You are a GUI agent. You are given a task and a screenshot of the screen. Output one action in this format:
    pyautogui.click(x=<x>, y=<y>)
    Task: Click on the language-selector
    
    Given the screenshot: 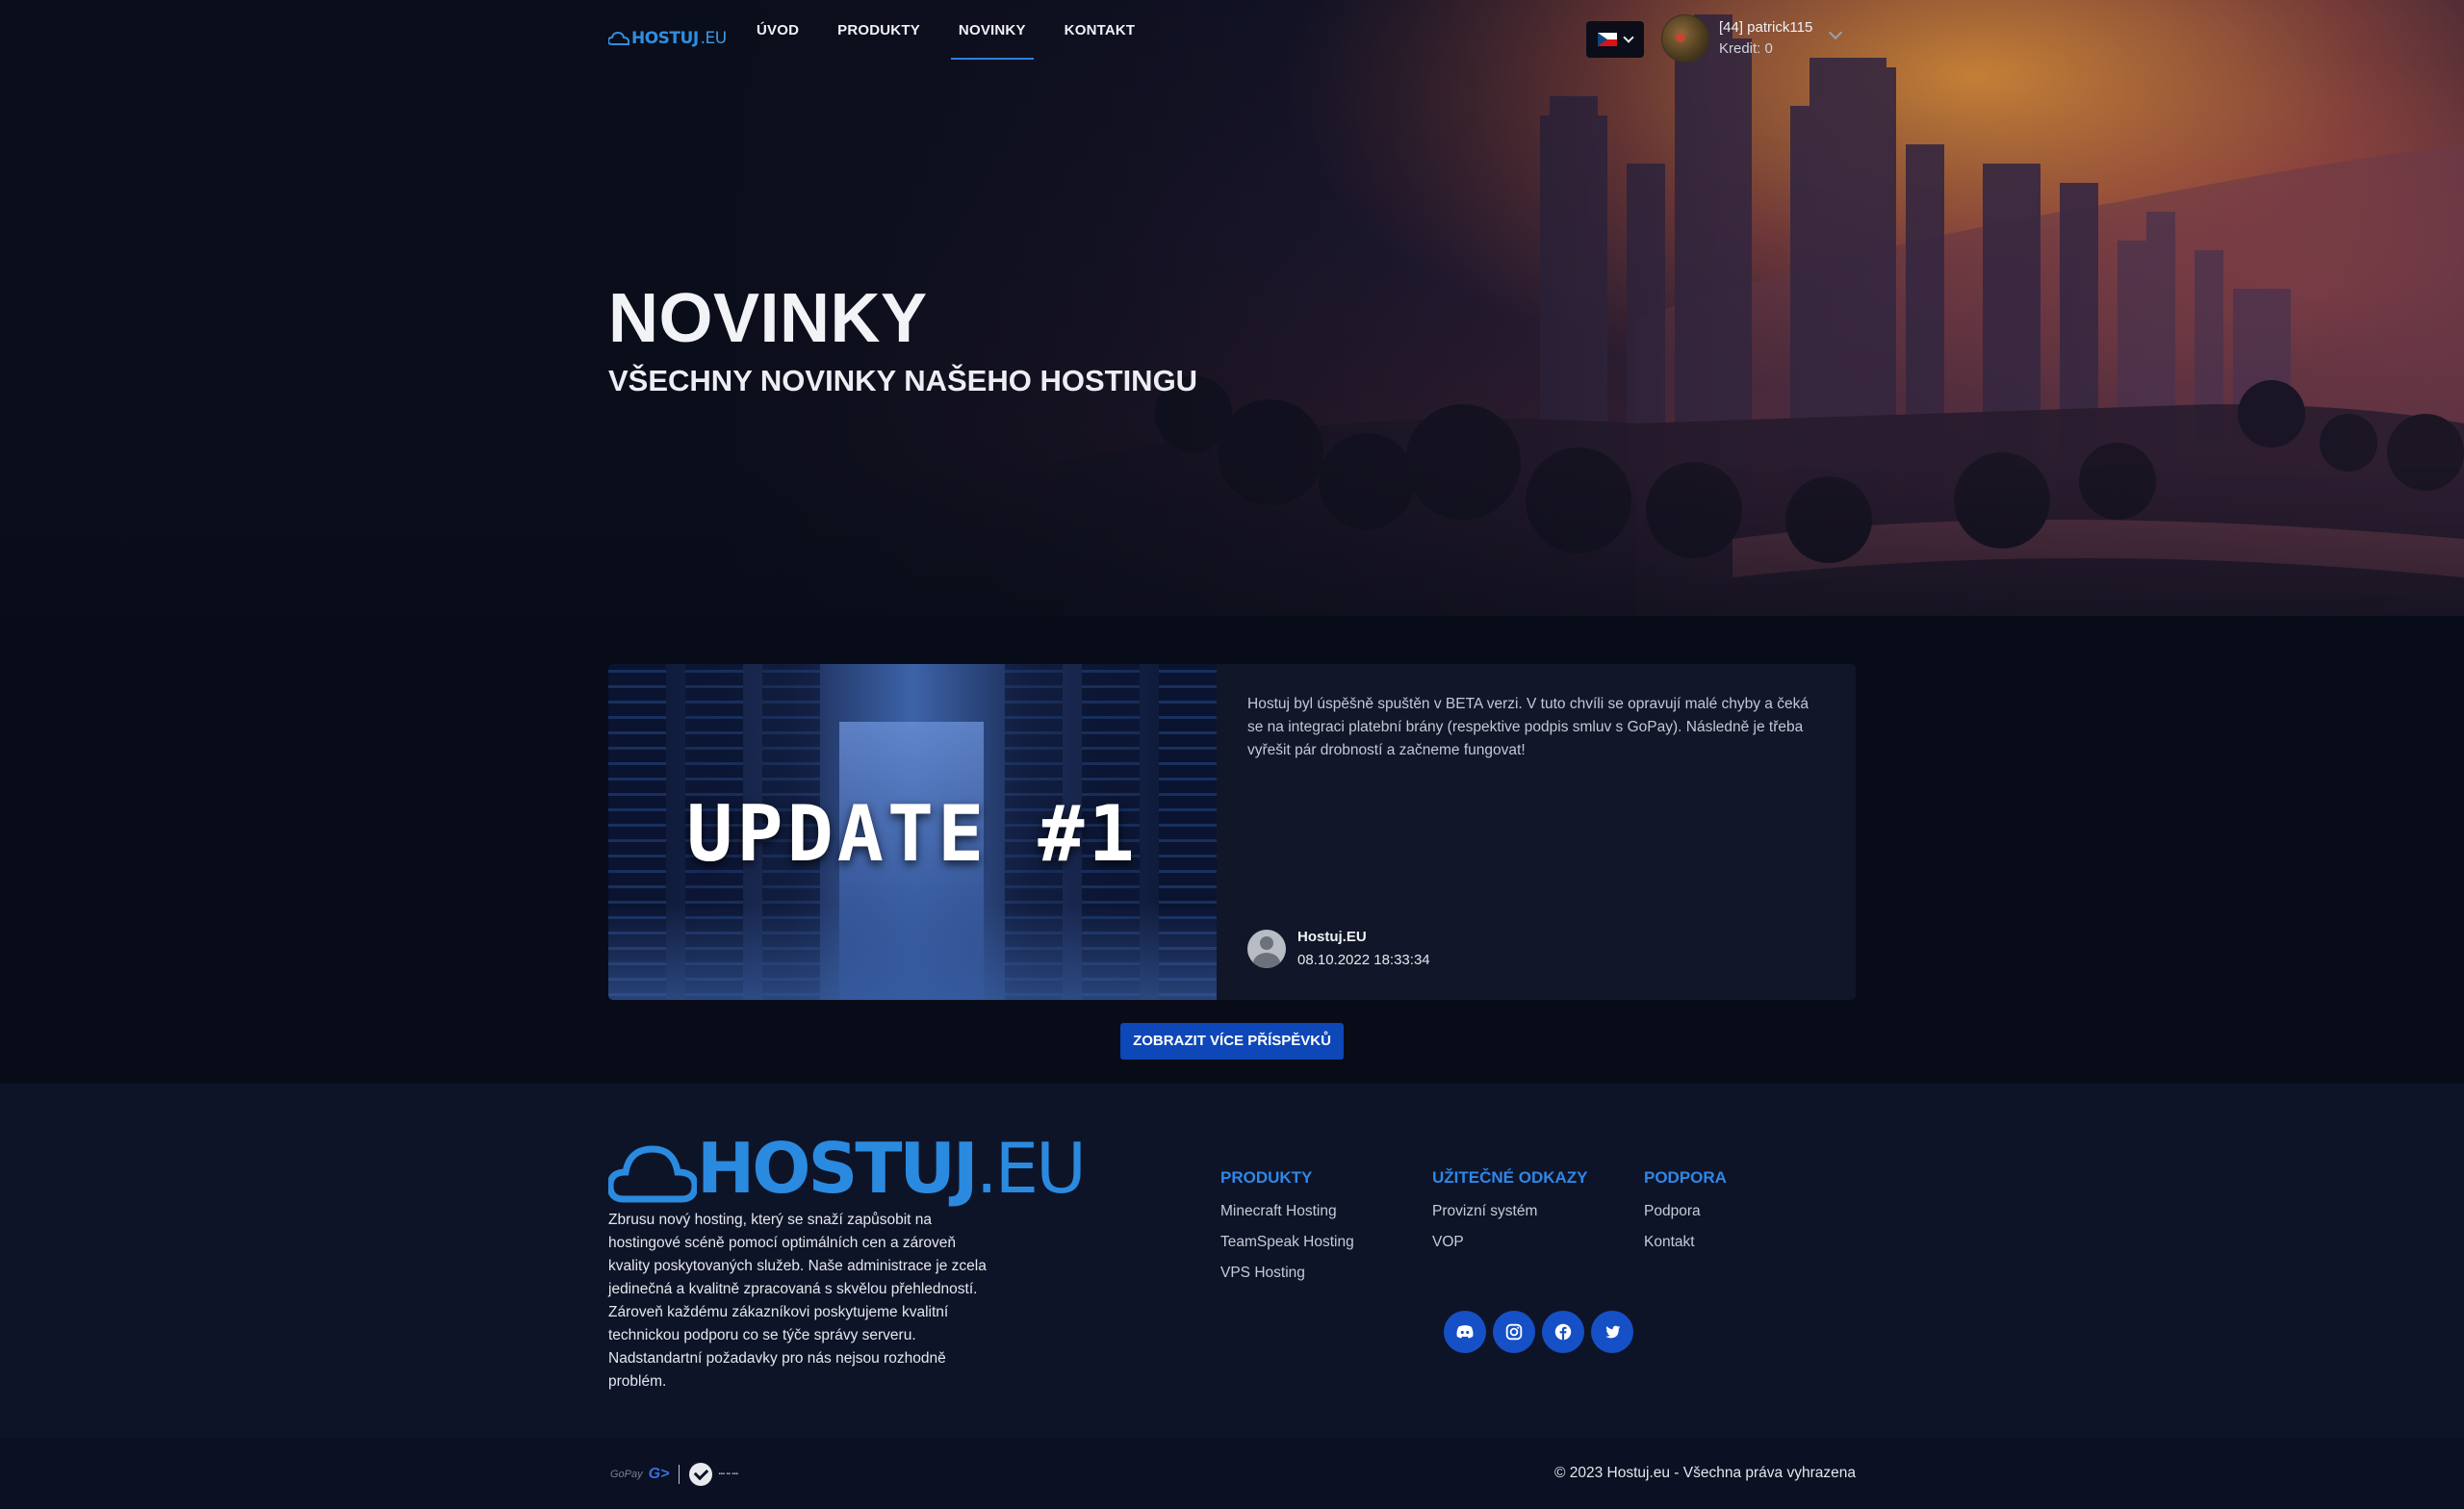 What is the action you would take?
    pyautogui.click(x=1615, y=39)
    